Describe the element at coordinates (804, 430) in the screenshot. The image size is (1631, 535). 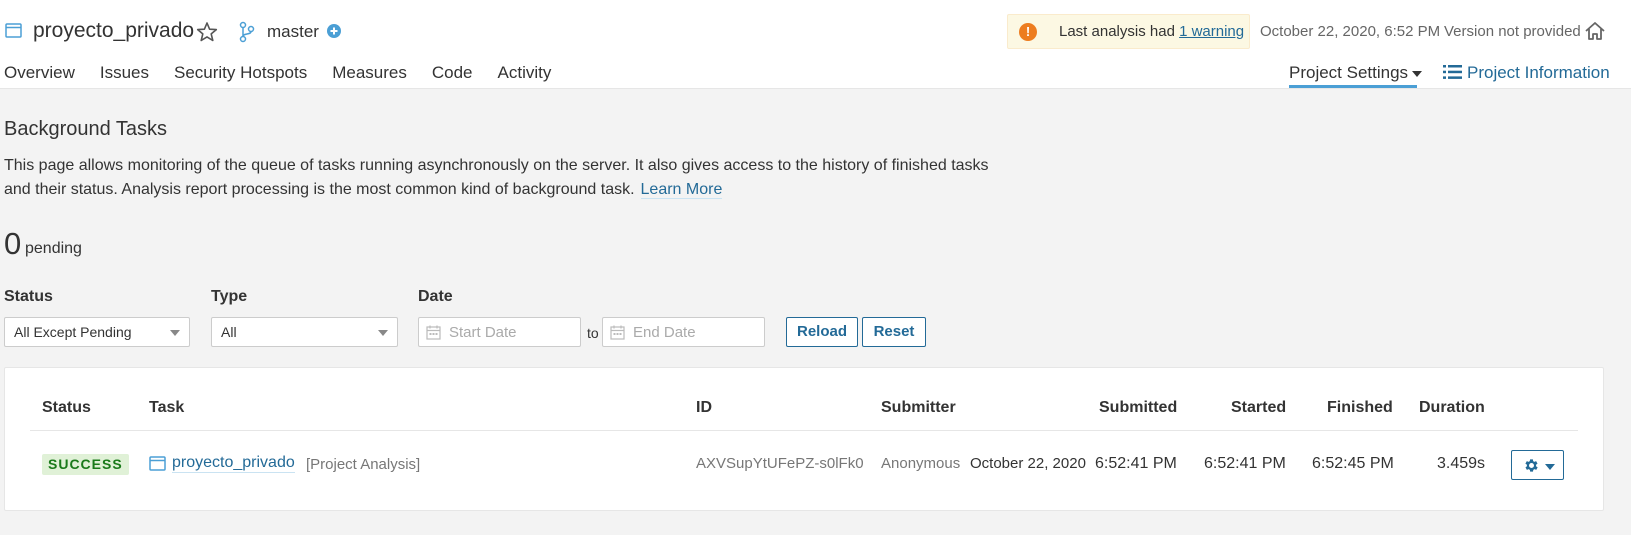
I see `table-header-divider` at that location.